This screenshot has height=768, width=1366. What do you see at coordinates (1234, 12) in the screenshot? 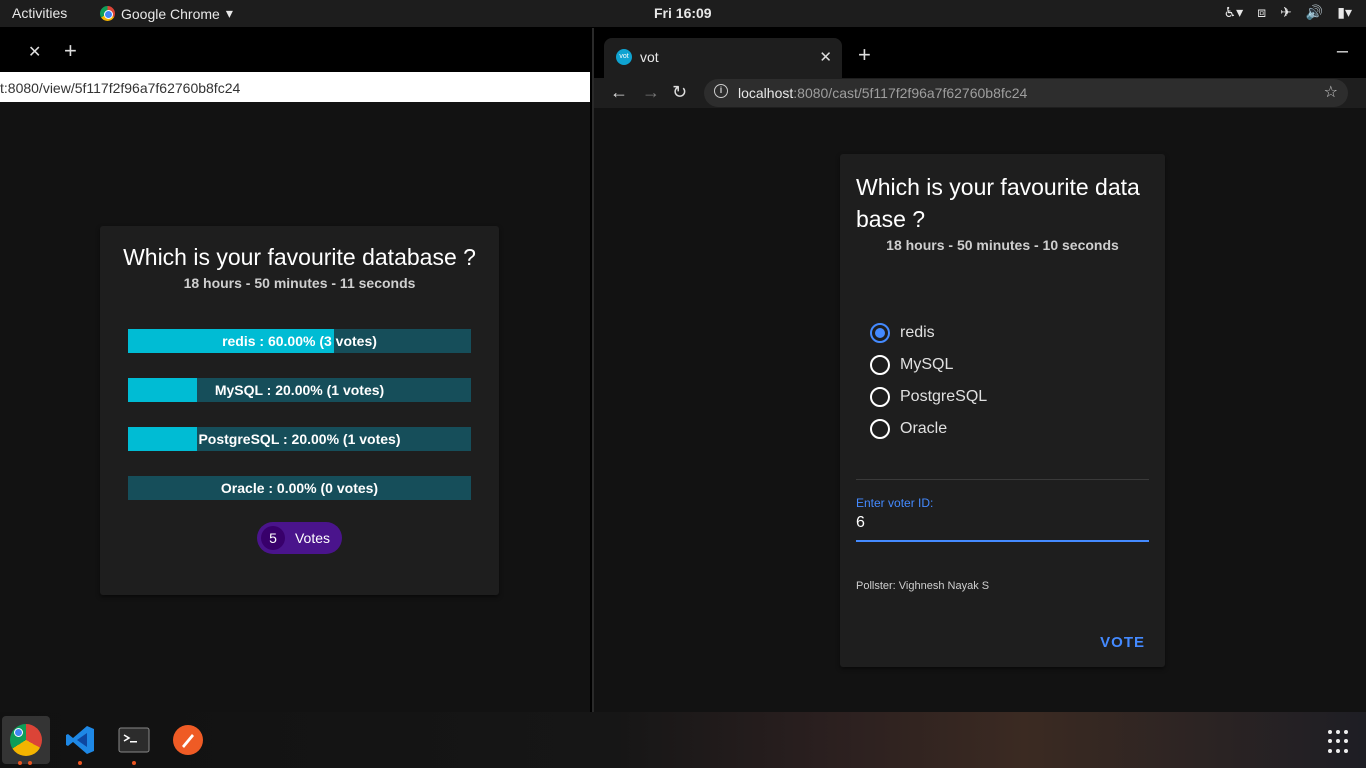
I see `accessibility-icon: ♿▾` at bounding box center [1234, 12].